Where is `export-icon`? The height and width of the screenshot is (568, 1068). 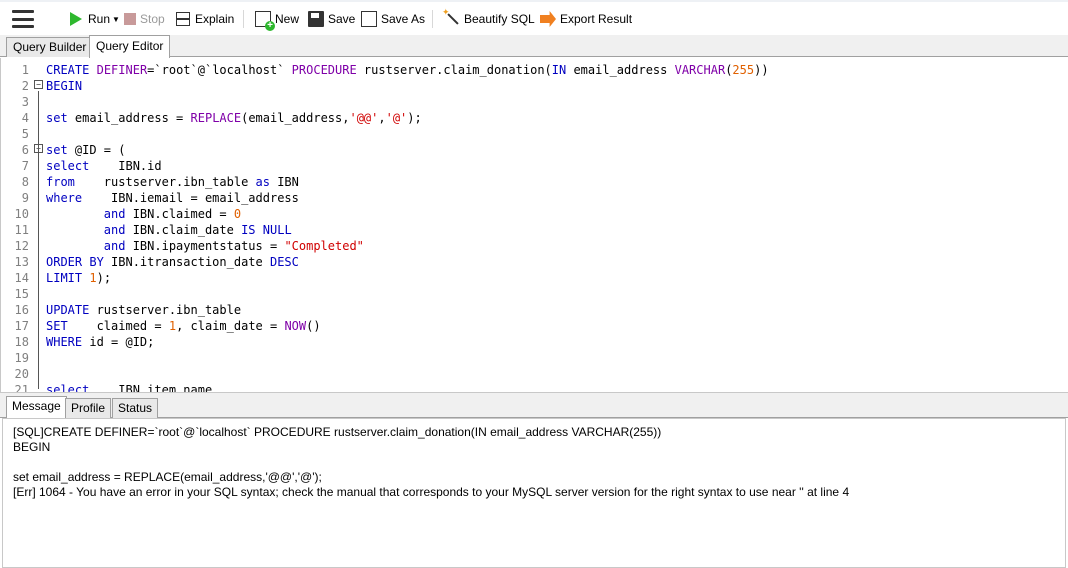 export-icon is located at coordinates (548, 19).